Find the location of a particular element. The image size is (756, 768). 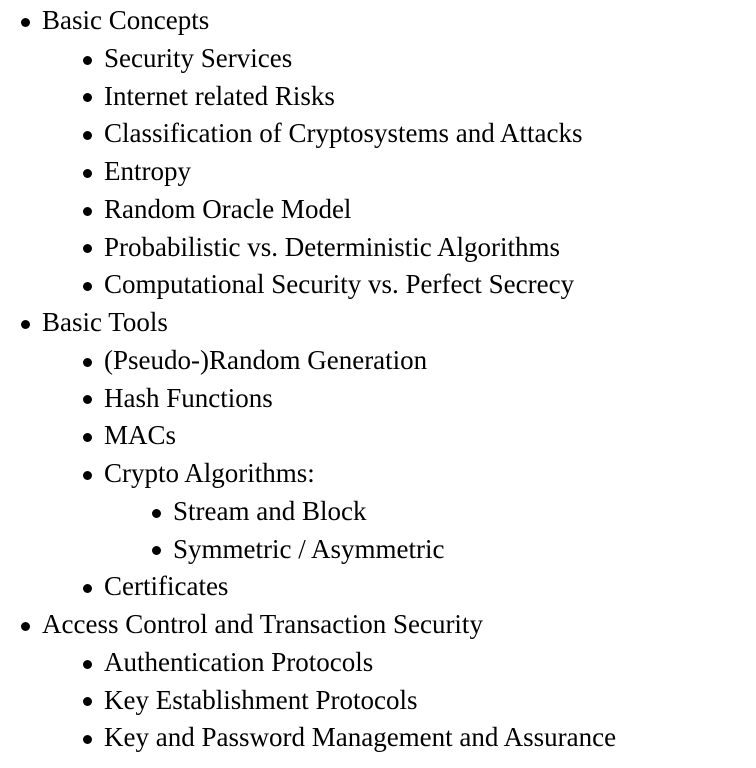

list-item: Crypto Algorithms: is located at coordinates (378, 474).